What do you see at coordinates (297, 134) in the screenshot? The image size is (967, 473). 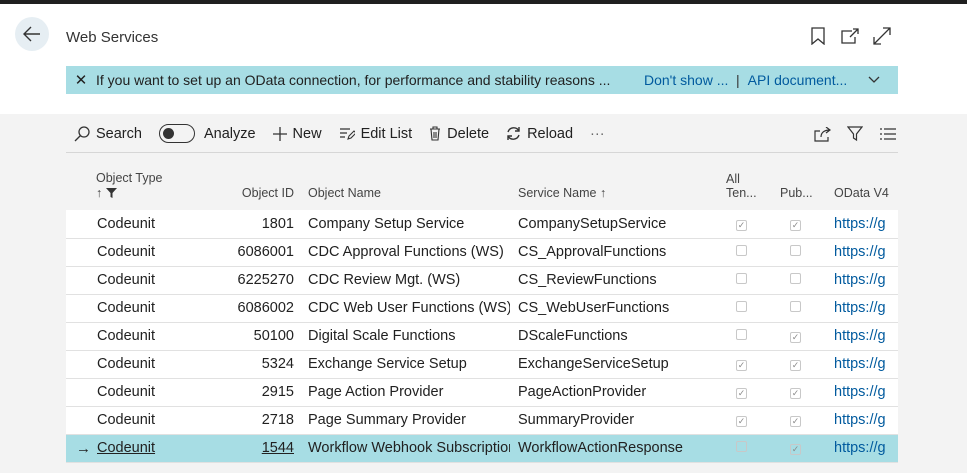 I see `new-button: New` at bounding box center [297, 134].